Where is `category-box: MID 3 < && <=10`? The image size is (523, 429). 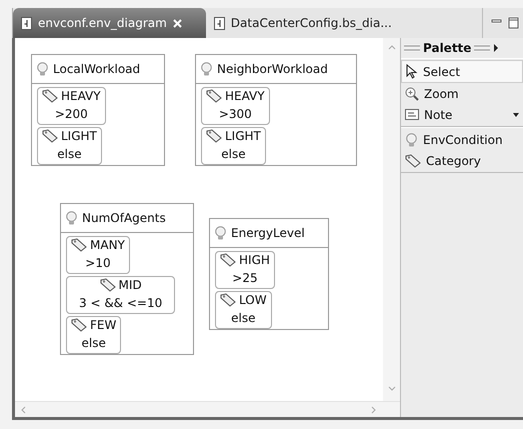 category-box: MID 3 < && <=10 is located at coordinates (121, 295).